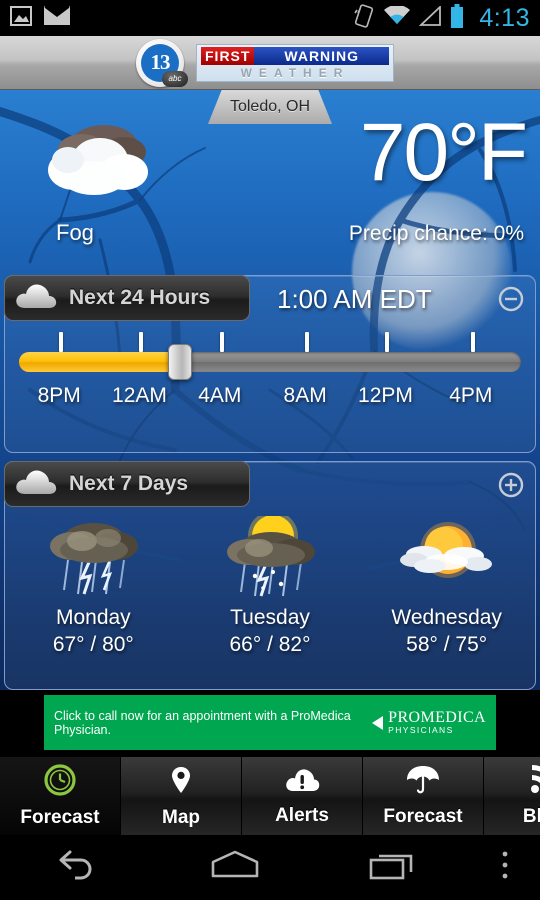  Describe the element at coordinates (364, 18) in the screenshot. I see `screen-rotation-icon` at that location.